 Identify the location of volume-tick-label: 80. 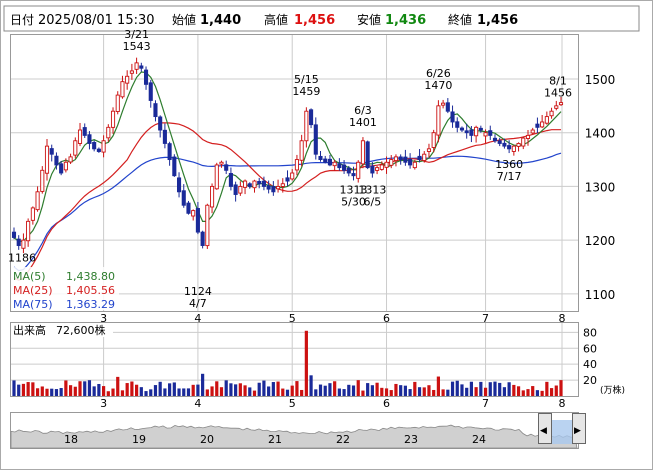
(590, 332).